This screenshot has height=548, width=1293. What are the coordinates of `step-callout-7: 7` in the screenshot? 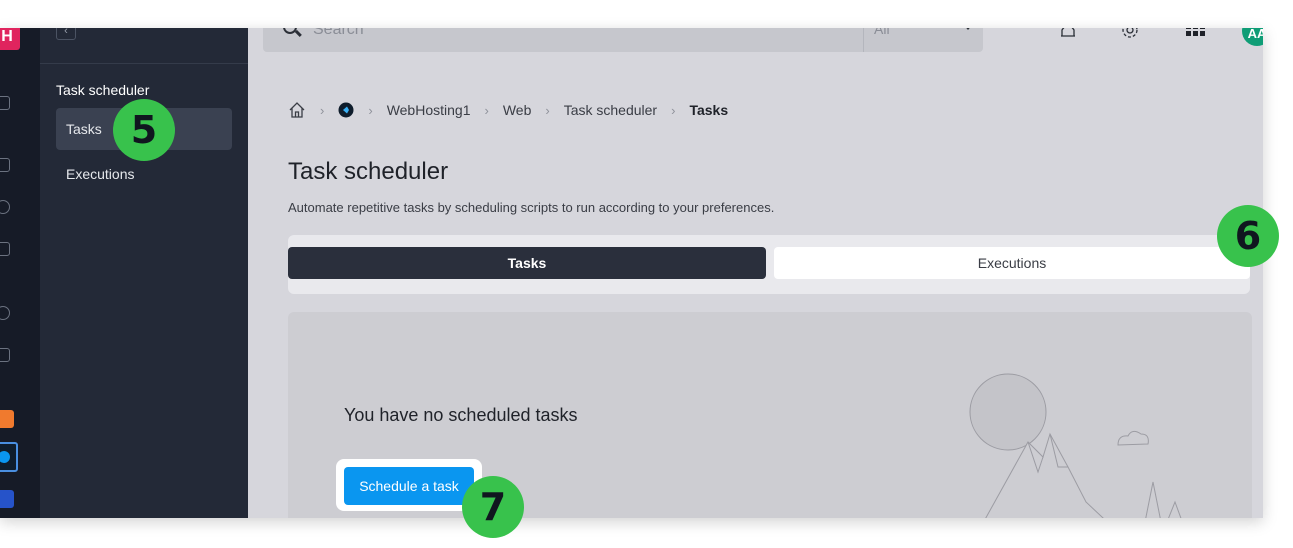 It's located at (493, 507).